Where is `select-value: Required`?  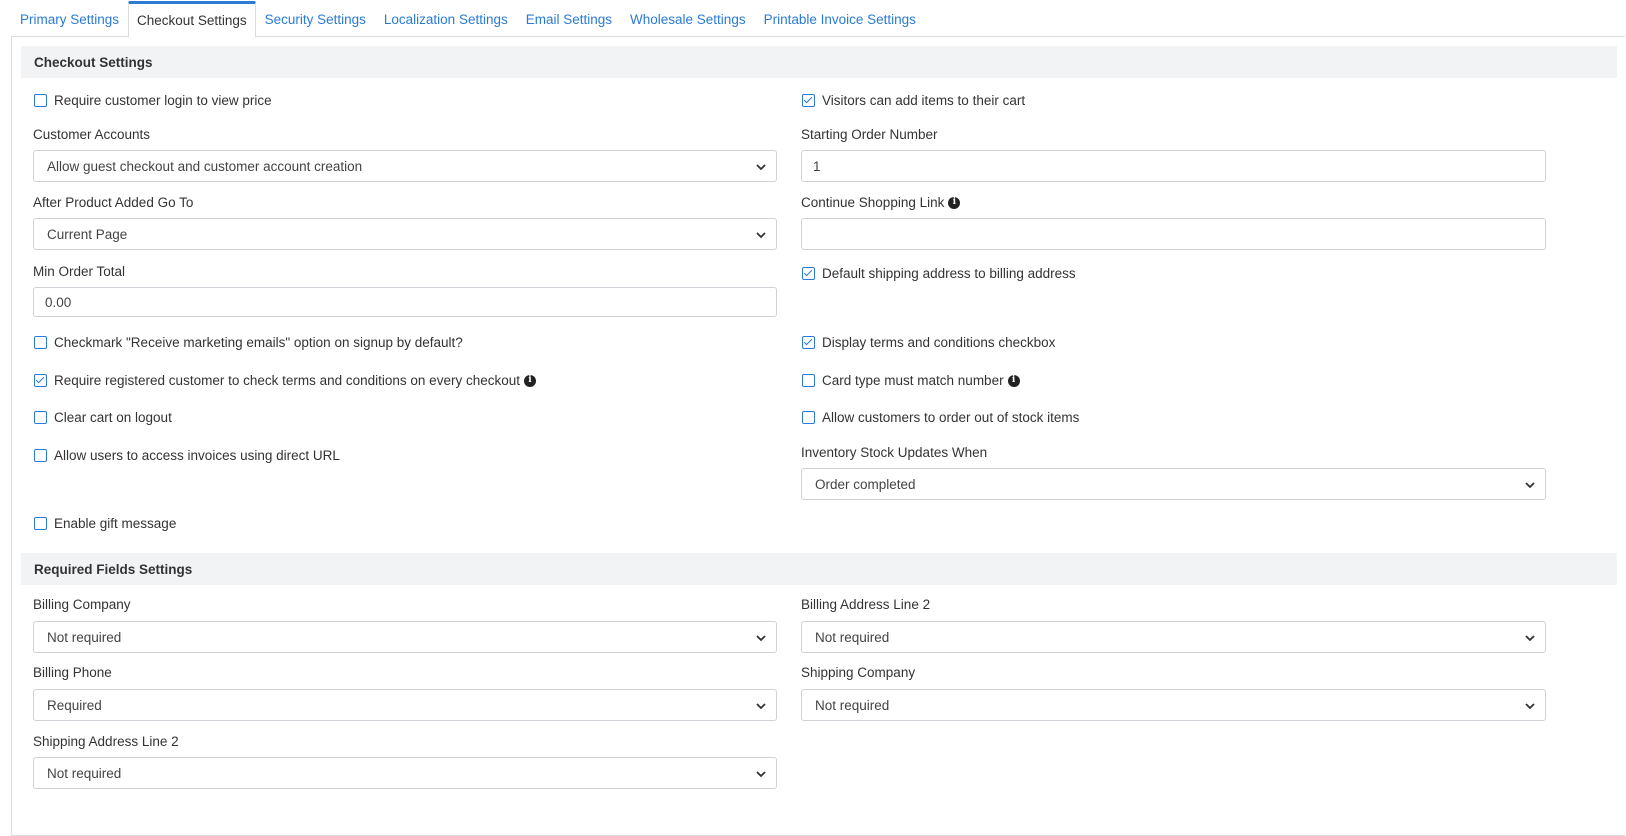
select-value: Required is located at coordinates (74, 705).